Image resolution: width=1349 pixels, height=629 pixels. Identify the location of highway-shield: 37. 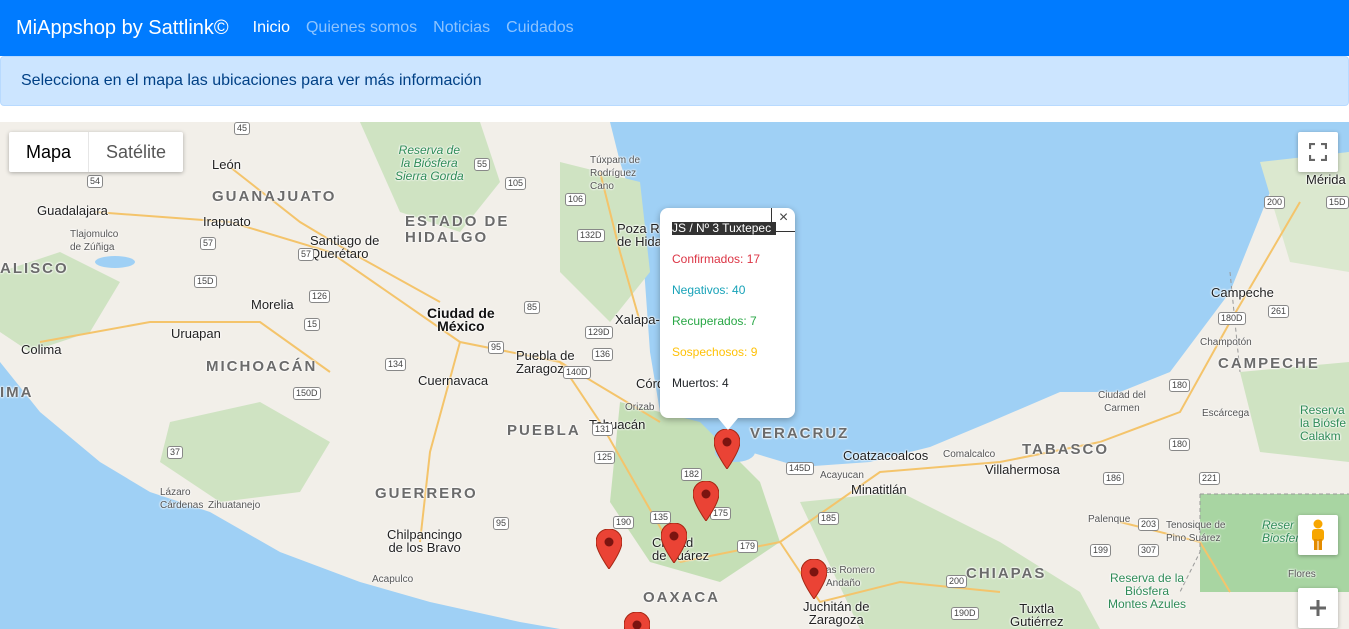
(175, 452).